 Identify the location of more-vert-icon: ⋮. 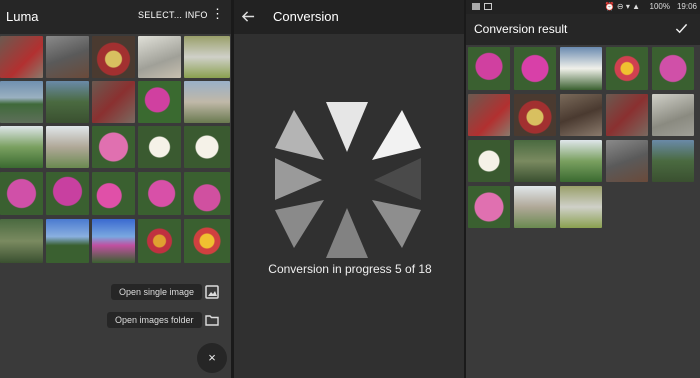
(217, 13).